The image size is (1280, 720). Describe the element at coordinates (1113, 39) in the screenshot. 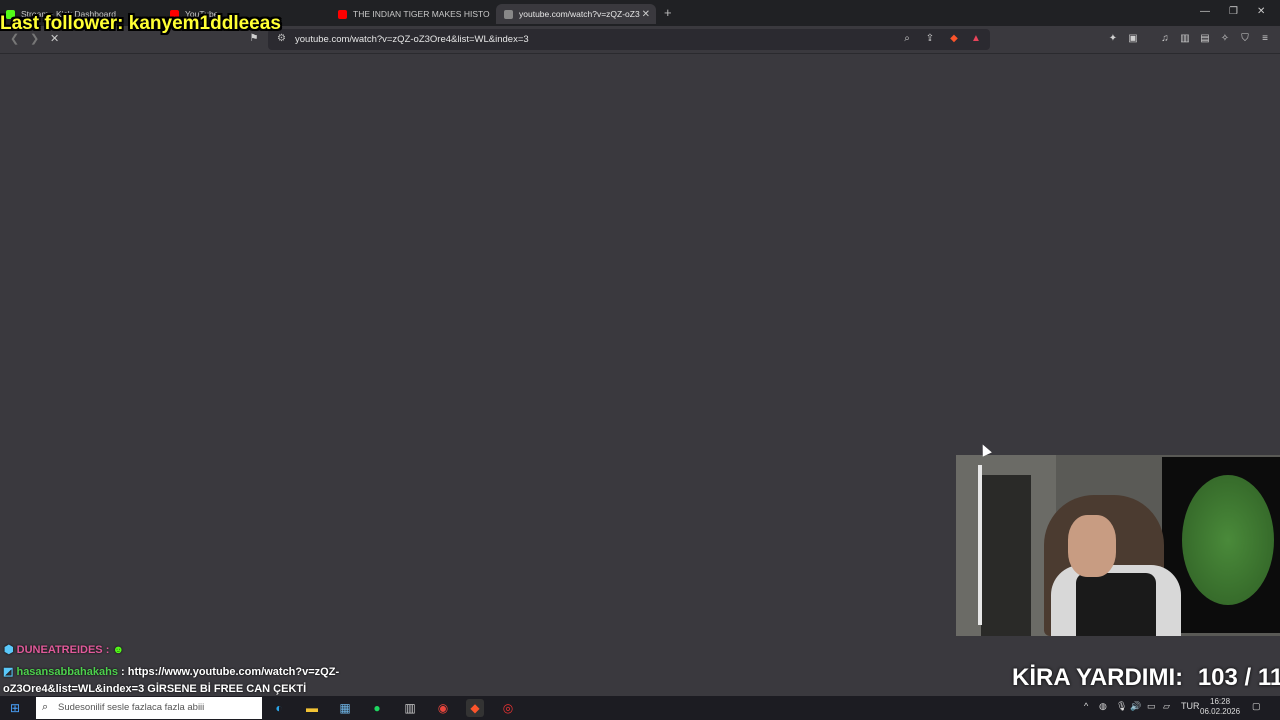

I see `extensions-icon: ✦` at that location.